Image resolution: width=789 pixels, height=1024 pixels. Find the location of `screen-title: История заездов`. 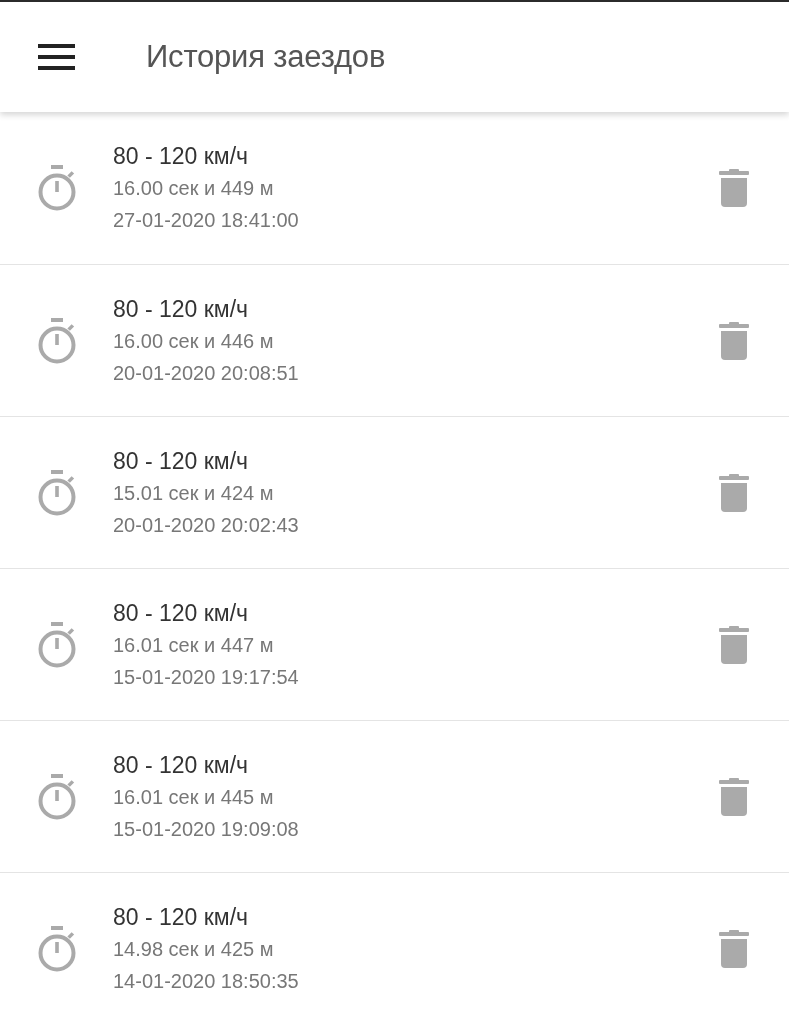

screen-title: История заездов is located at coordinates (266, 56).